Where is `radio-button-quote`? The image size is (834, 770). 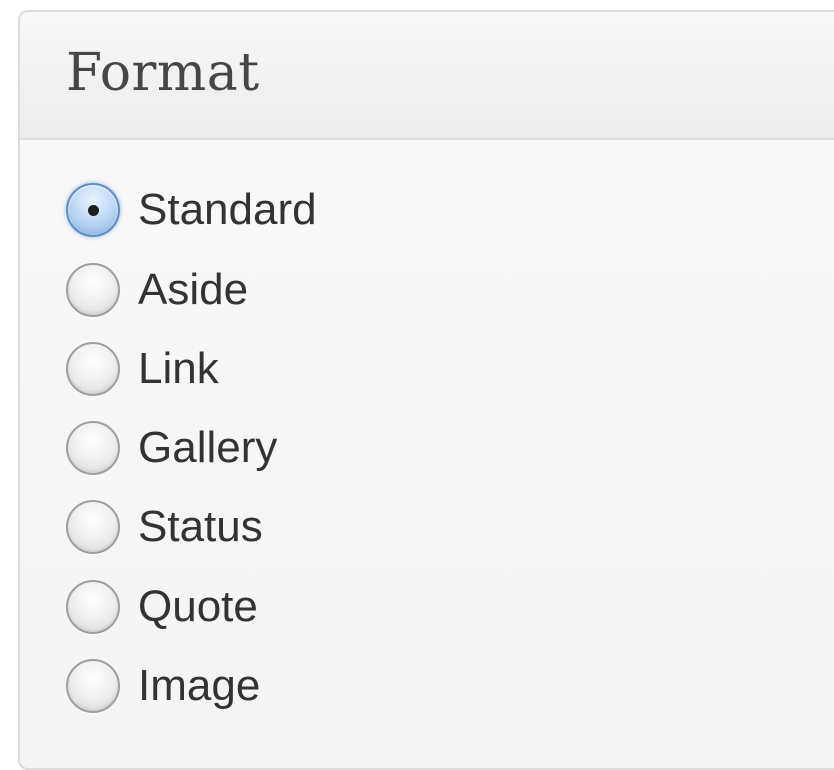 radio-button-quote is located at coordinates (93, 607).